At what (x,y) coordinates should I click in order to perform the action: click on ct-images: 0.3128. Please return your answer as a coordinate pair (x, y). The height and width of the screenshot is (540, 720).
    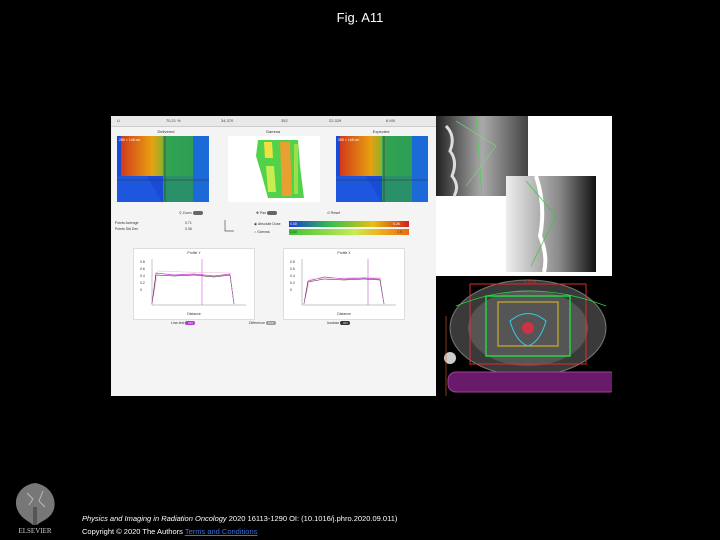
    Looking at the image, I should click on (524, 256).